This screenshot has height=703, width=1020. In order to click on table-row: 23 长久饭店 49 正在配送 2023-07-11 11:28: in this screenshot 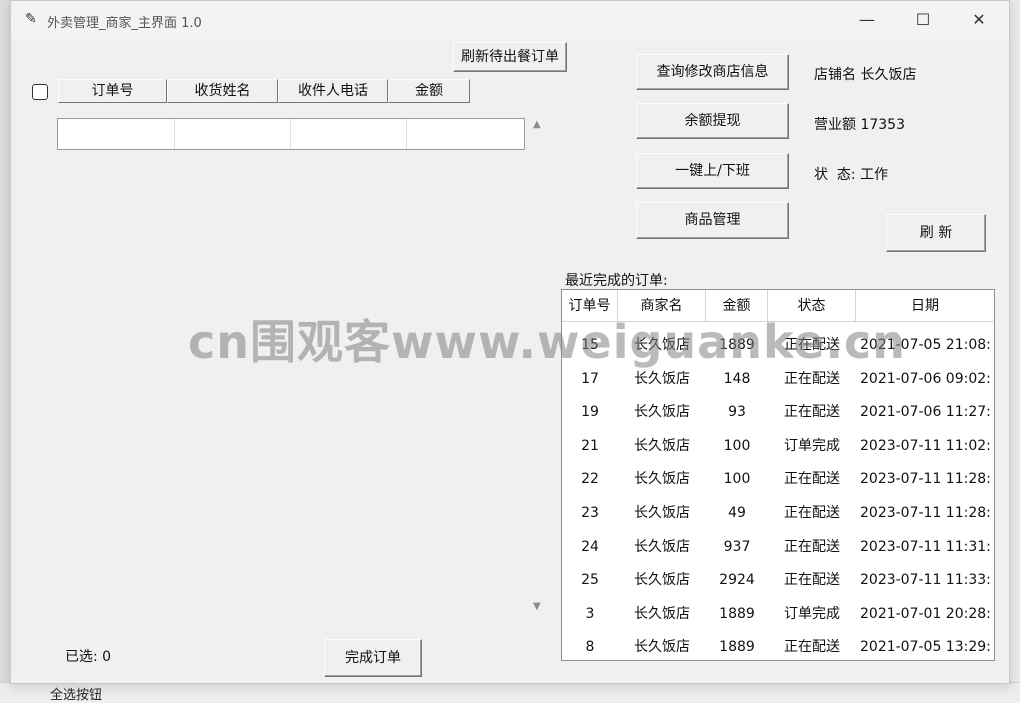, I will do `click(778, 513)`.